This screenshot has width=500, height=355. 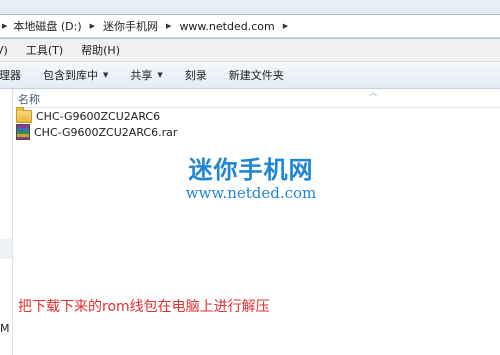 I want to click on burn-button: 刻录, so click(x=196, y=75).